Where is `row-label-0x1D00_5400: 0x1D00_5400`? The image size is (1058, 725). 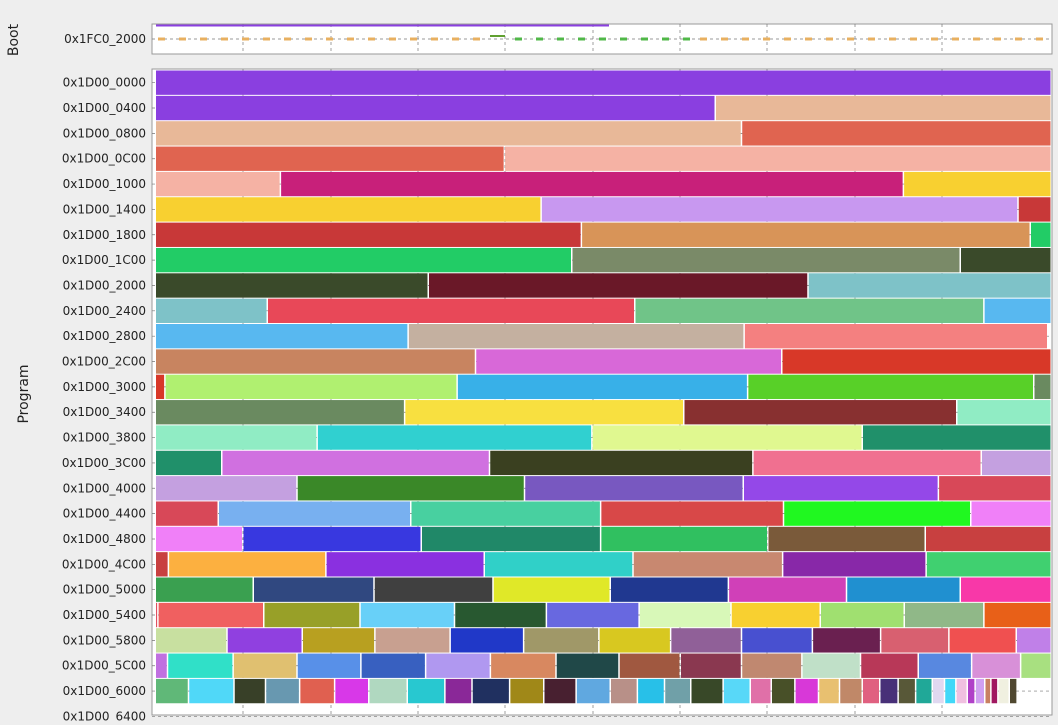
row-label-0x1D00_5400: 0x1D00_5400 is located at coordinates (104, 615).